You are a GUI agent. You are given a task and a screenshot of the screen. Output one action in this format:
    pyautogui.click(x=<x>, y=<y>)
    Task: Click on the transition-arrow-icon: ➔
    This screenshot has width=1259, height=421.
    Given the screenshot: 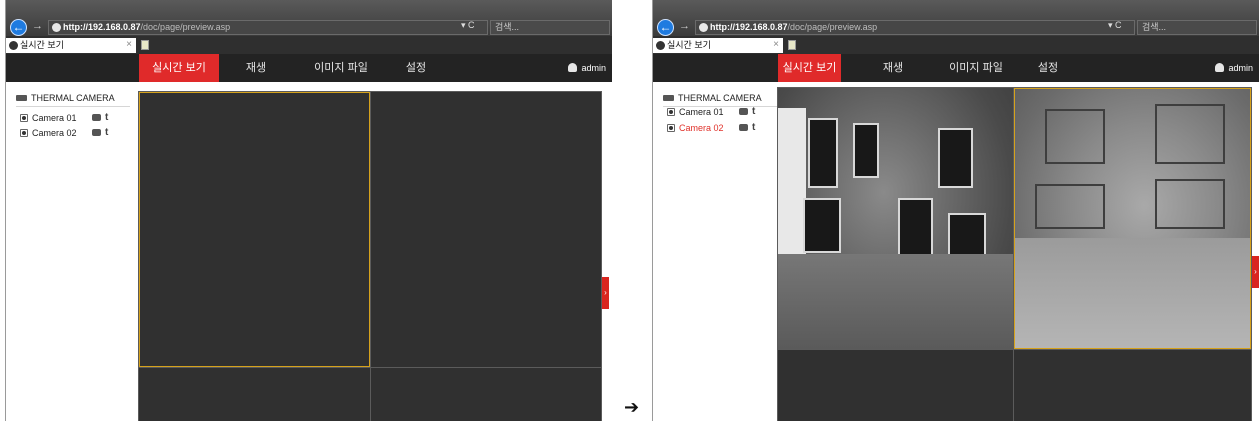 What is the action you would take?
    pyautogui.click(x=632, y=407)
    